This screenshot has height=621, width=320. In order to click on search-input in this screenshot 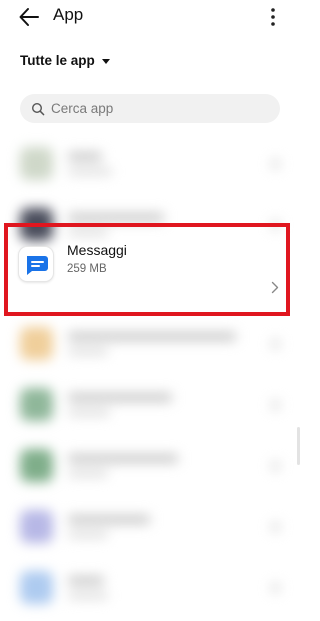, I will do `click(151, 108)`.